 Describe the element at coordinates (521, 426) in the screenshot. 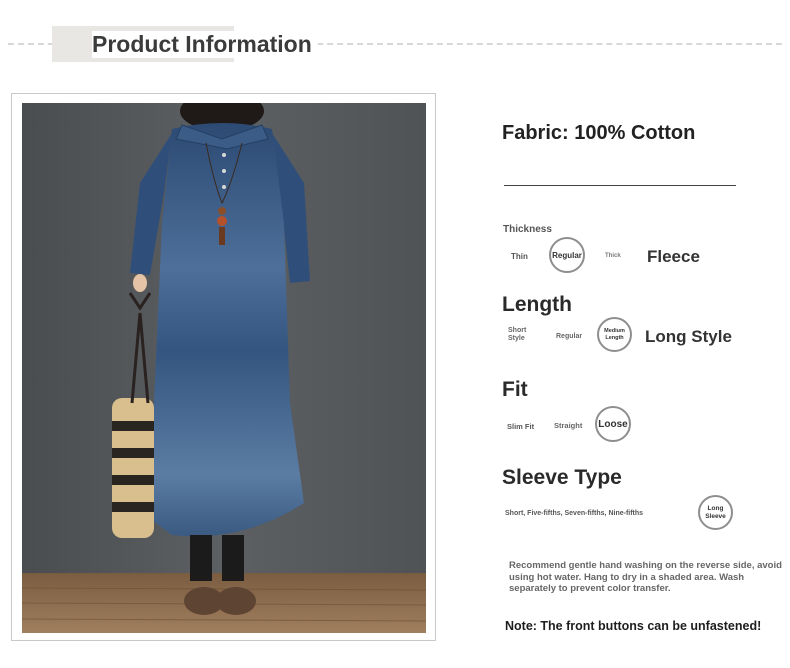

I see `fit-option-slim: Slim Fit` at that location.